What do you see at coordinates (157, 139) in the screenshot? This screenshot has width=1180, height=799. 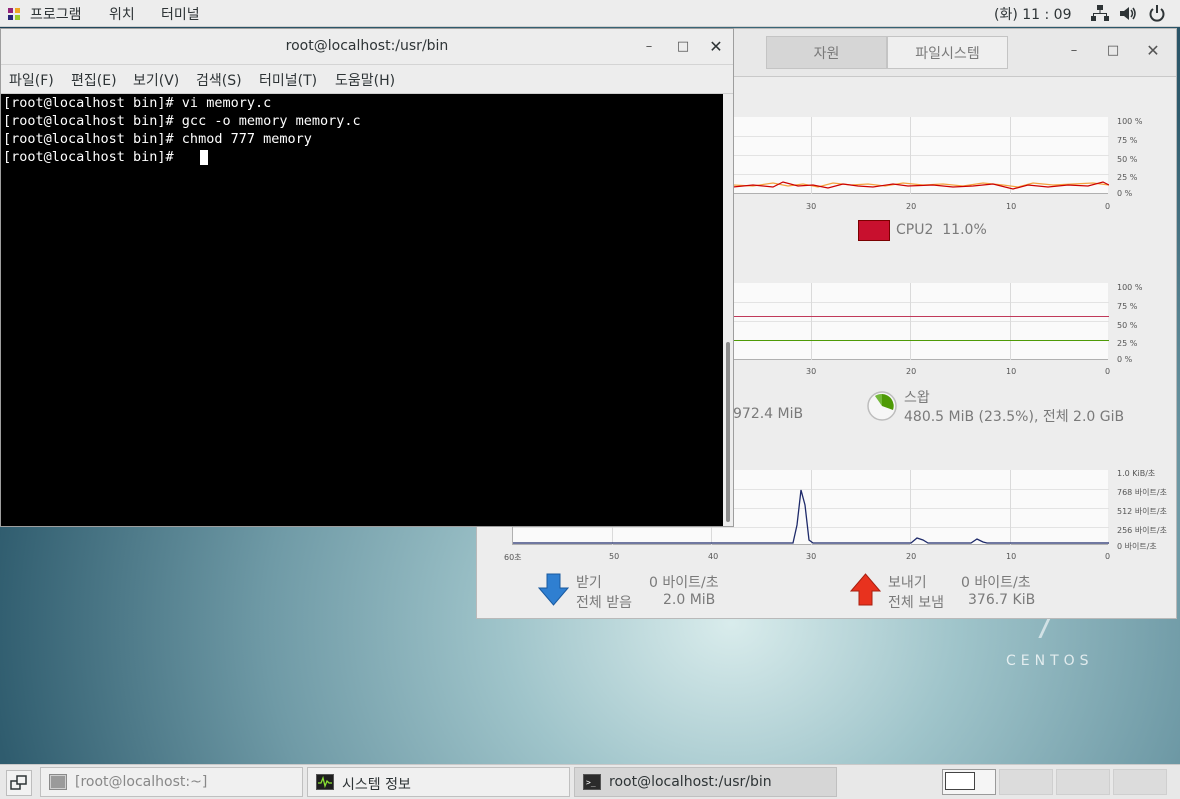 I see `terminal-line: [root@localhost bin]# chmod 777 memory` at bounding box center [157, 139].